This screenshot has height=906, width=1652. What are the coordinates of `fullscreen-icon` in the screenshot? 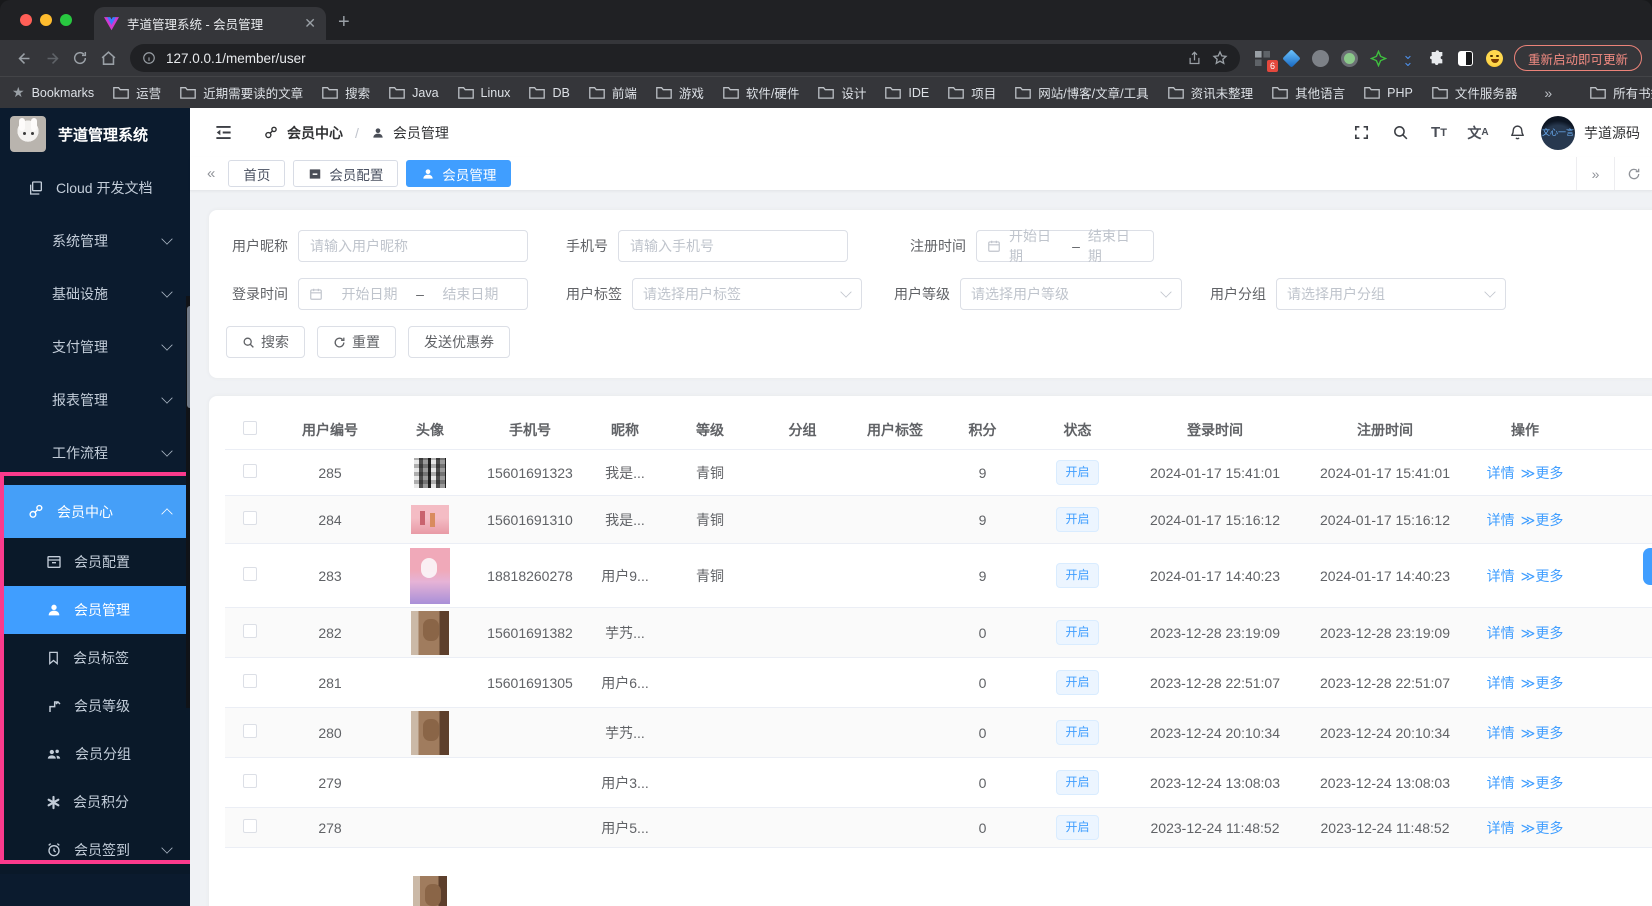 It's located at (1361, 133).